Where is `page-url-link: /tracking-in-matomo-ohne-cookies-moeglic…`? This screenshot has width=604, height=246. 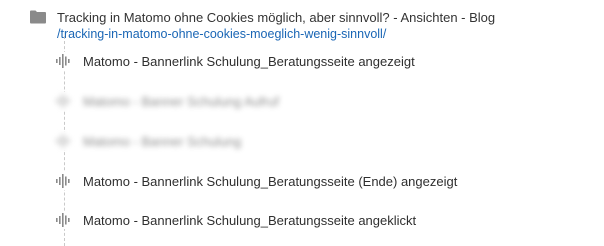
page-url-link: /tracking-in-matomo-ohne-cookies-moeglic… is located at coordinates (276, 34).